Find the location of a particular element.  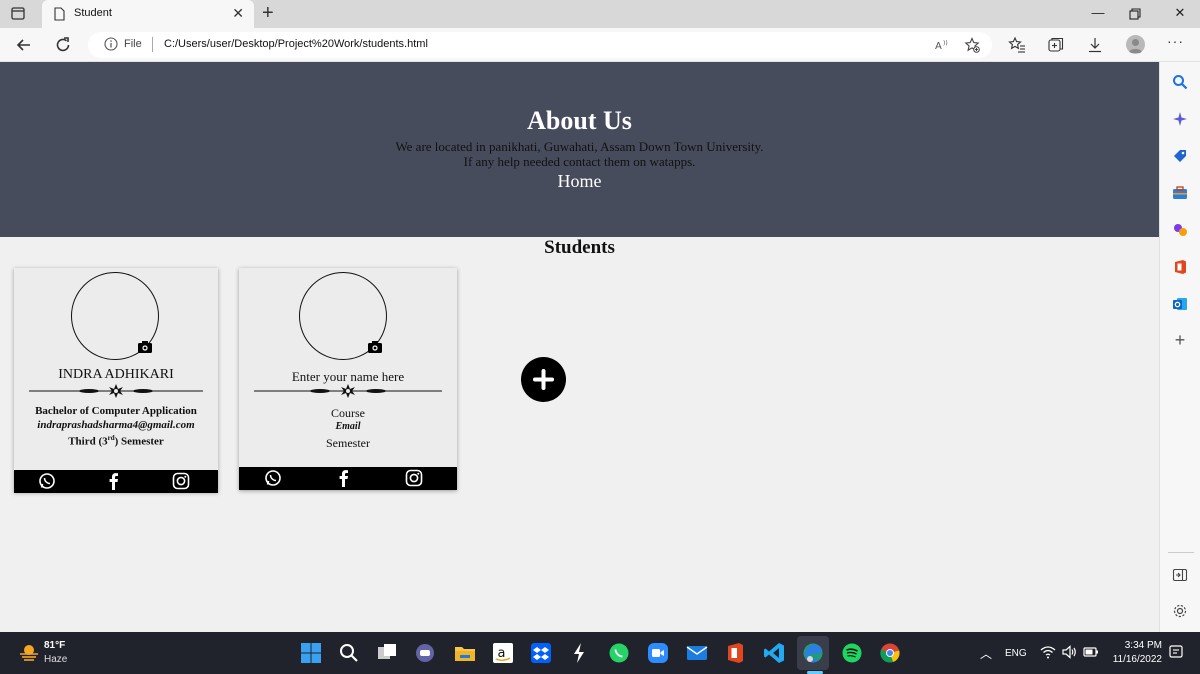

student-semester: Third (3rd) Semester is located at coordinates (116, 441).